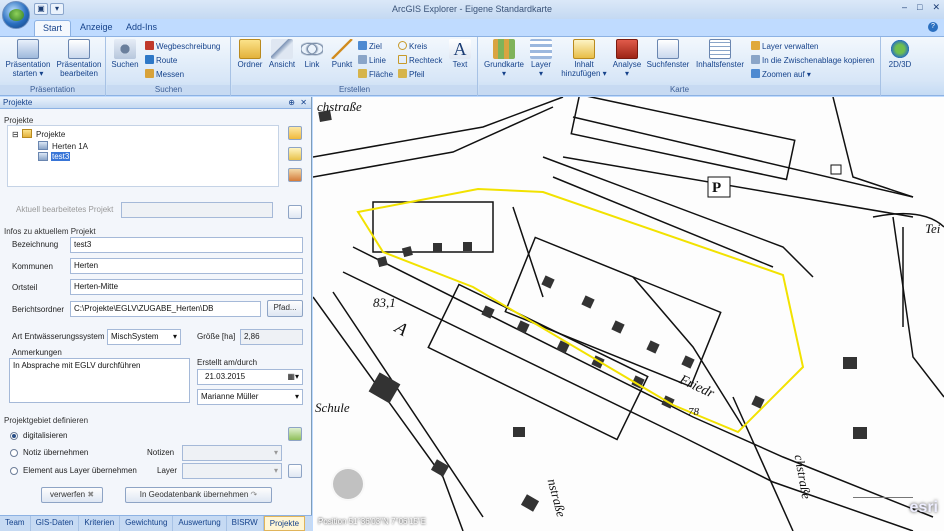 Image resolution: width=944 pixels, height=531 pixels. What do you see at coordinates (284, 523) in the screenshot?
I see `tab-projekte: Projekte` at bounding box center [284, 523].